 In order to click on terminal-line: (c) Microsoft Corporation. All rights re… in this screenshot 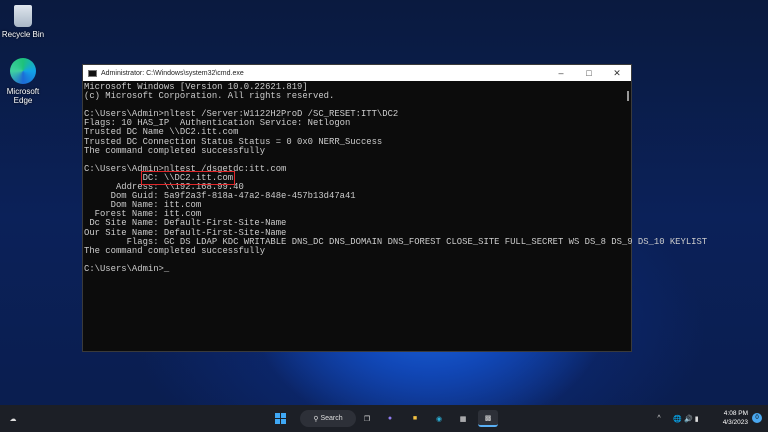, I will do `click(209, 96)`.